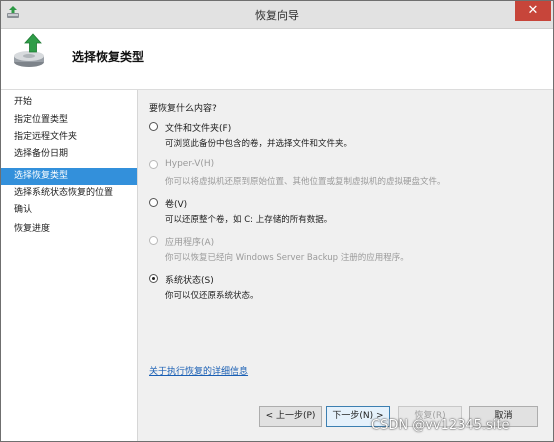 This screenshot has height=442, width=554. I want to click on option-label: 文件和文件夹(F), so click(198, 127).